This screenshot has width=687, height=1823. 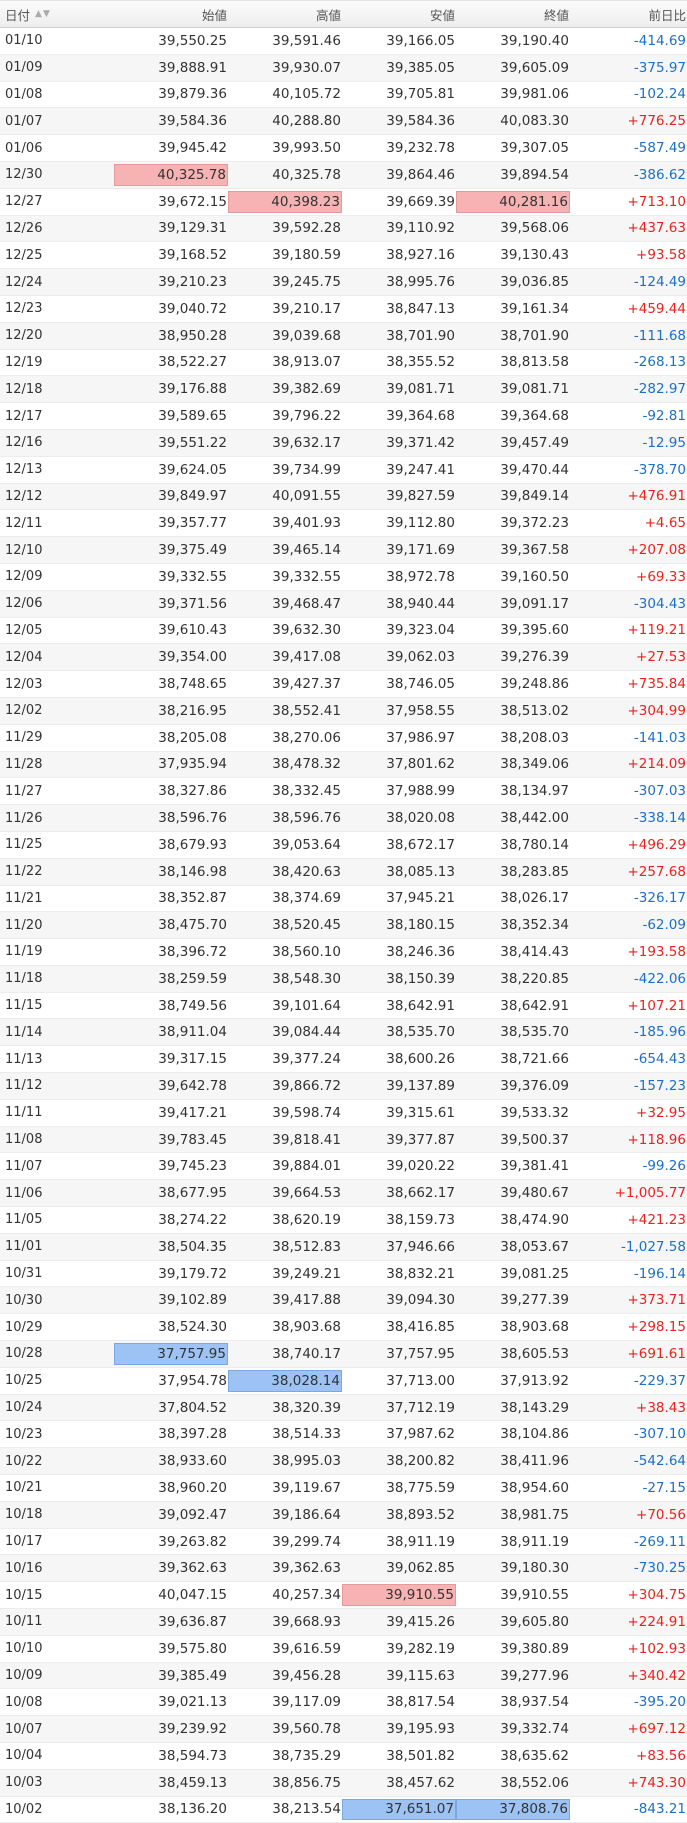 I want to click on cell-change: +713.10, so click(x=656, y=201).